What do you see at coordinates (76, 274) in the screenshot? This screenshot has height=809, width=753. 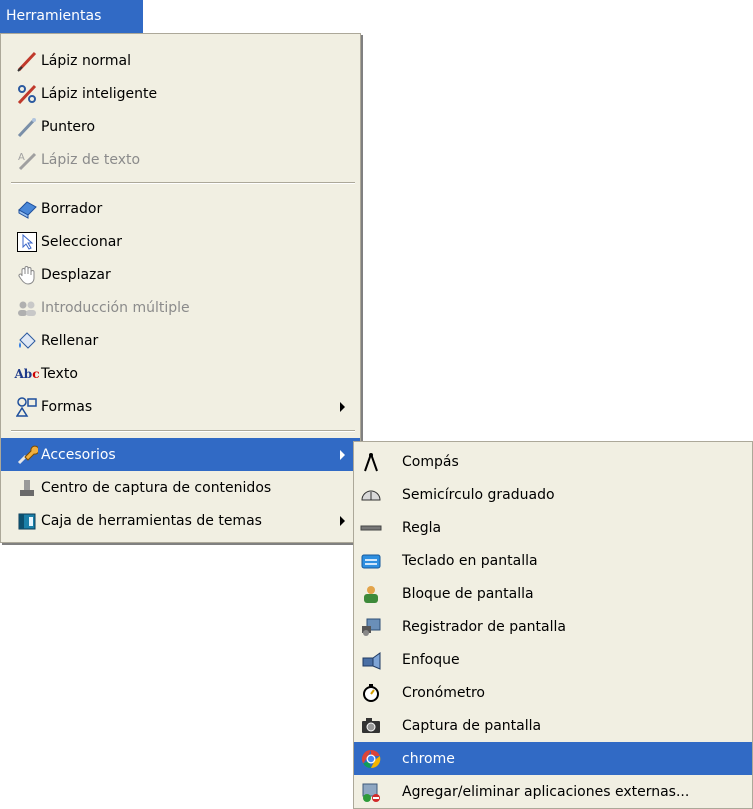 I see `menu-item-label: Desplazar` at bounding box center [76, 274].